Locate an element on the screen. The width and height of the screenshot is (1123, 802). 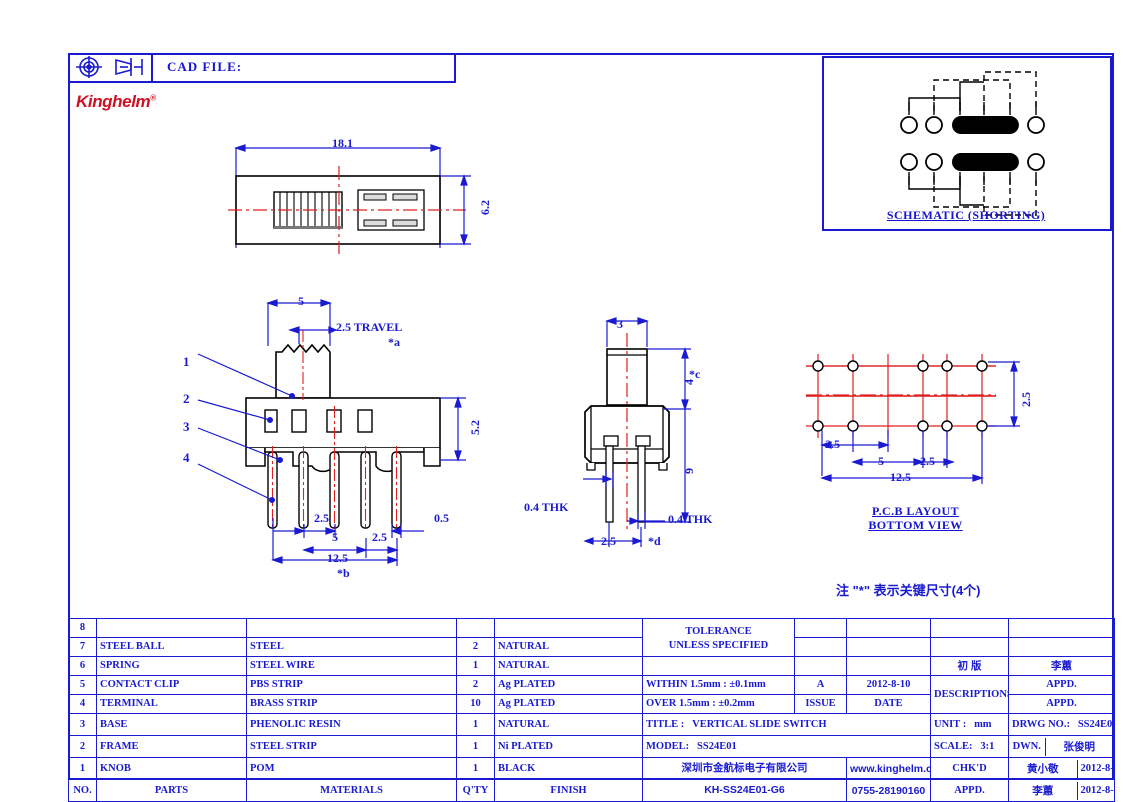
bom-finish-3: NATURAL is located at coordinates (568, 724).